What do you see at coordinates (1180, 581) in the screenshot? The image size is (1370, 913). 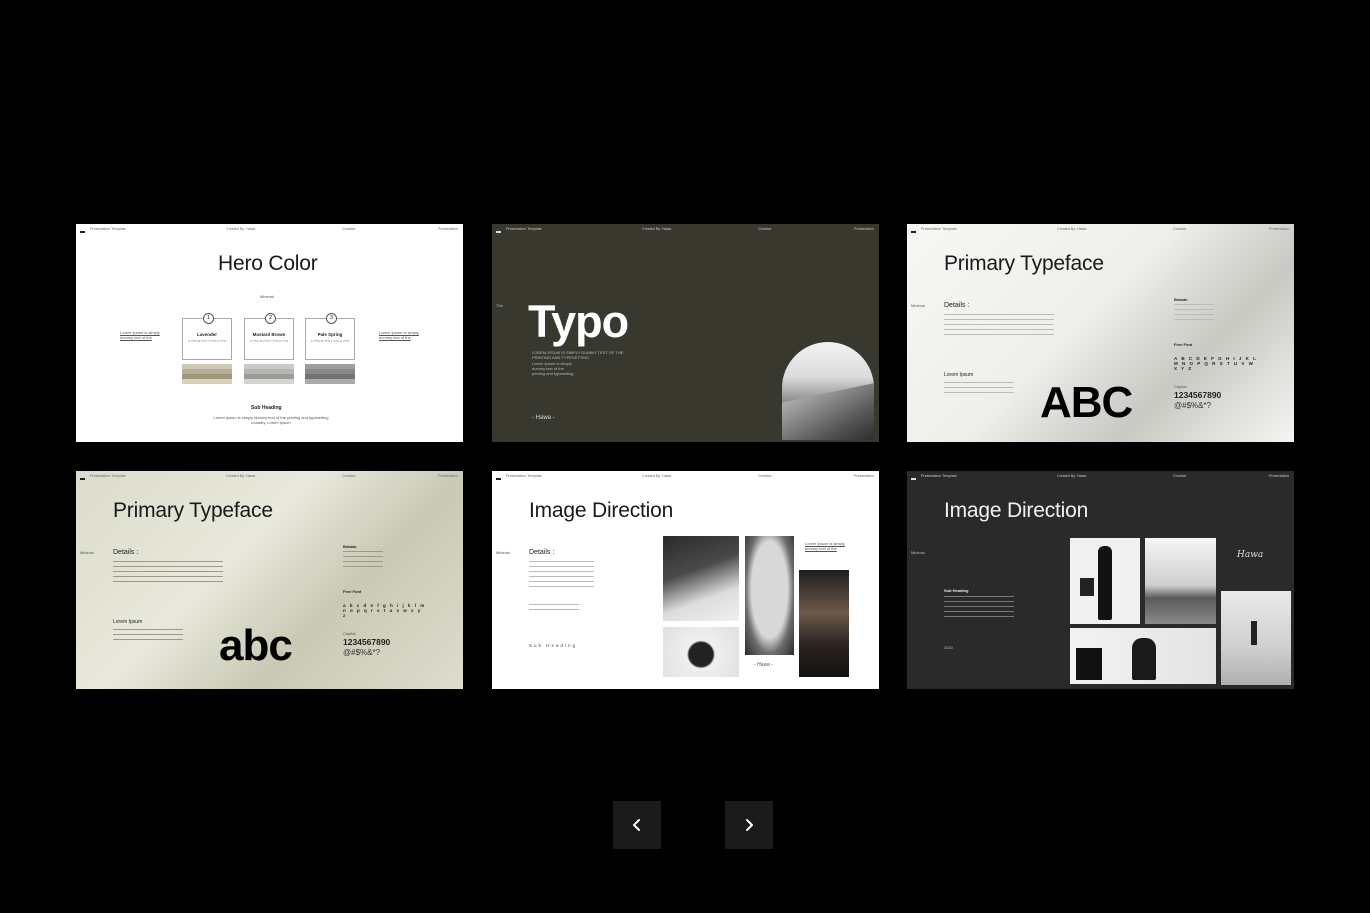 I see `tree-photo` at bounding box center [1180, 581].